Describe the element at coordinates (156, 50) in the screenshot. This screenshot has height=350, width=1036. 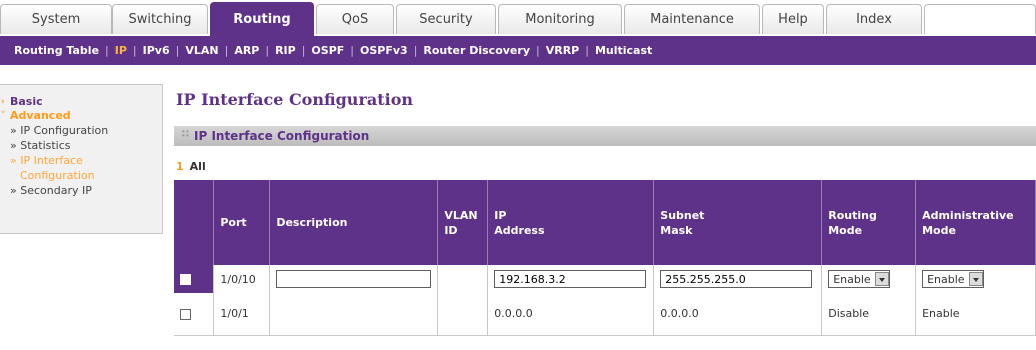
I see `subnav-ipv6: IPv6` at that location.